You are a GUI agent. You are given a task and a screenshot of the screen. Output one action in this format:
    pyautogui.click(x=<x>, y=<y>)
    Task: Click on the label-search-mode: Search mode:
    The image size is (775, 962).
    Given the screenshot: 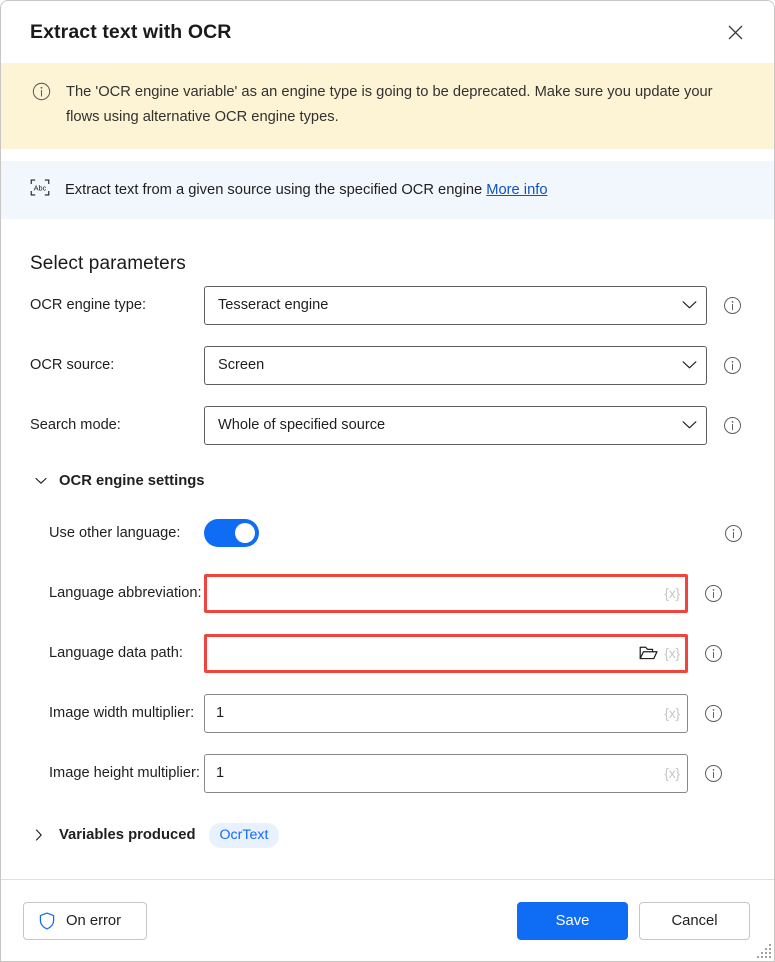 What is the action you would take?
    pyautogui.click(x=75, y=425)
    